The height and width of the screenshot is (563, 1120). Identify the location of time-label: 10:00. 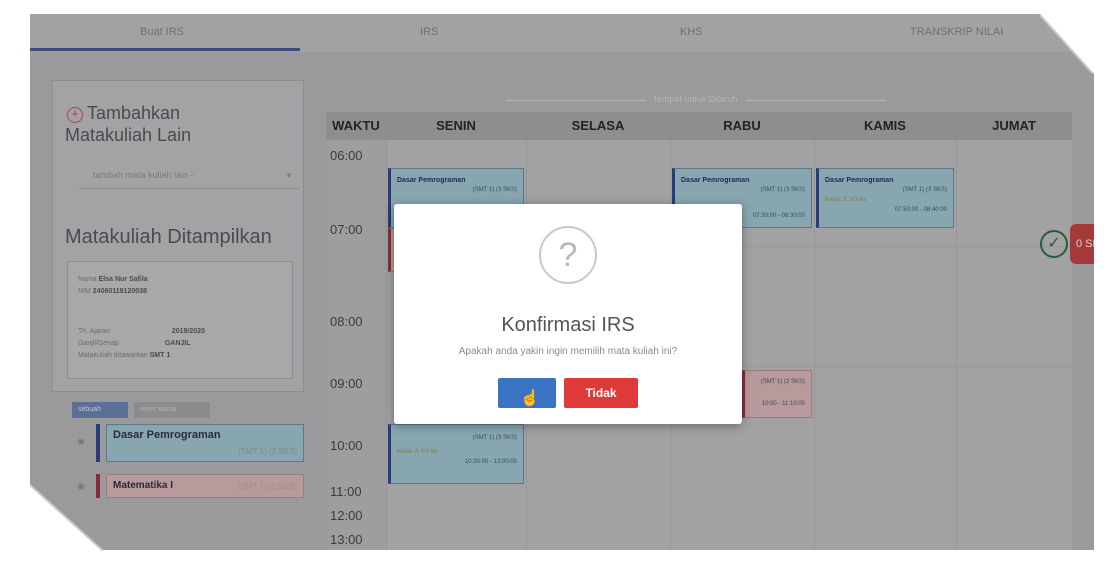
(346, 445).